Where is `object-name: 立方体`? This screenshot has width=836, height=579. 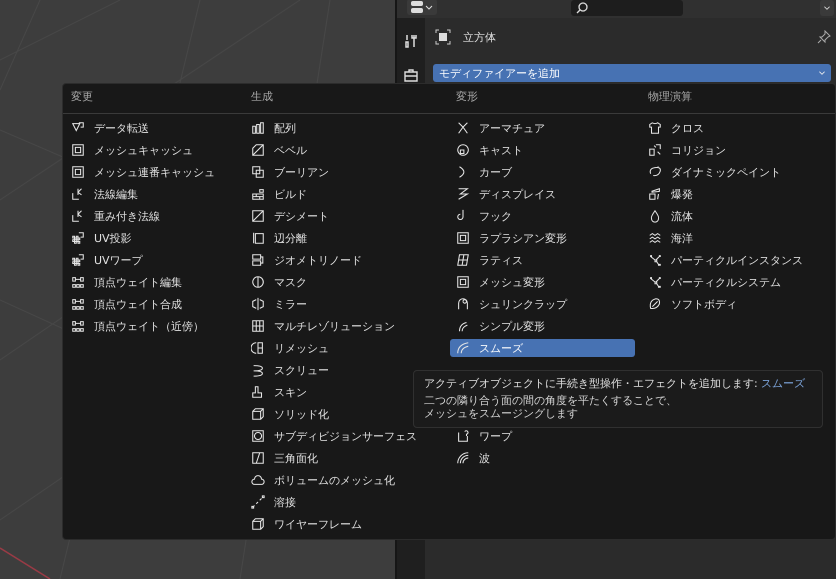
object-name: 立方体 is located at coordinates (479, 37).